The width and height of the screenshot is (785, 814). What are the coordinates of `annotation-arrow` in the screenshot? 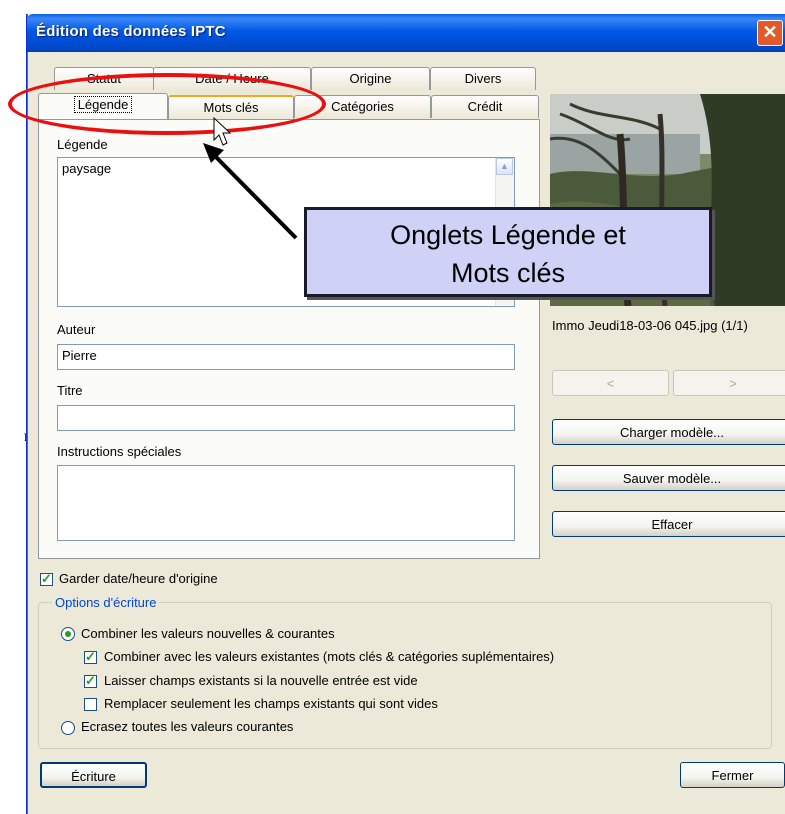 It's located at (250, 178).